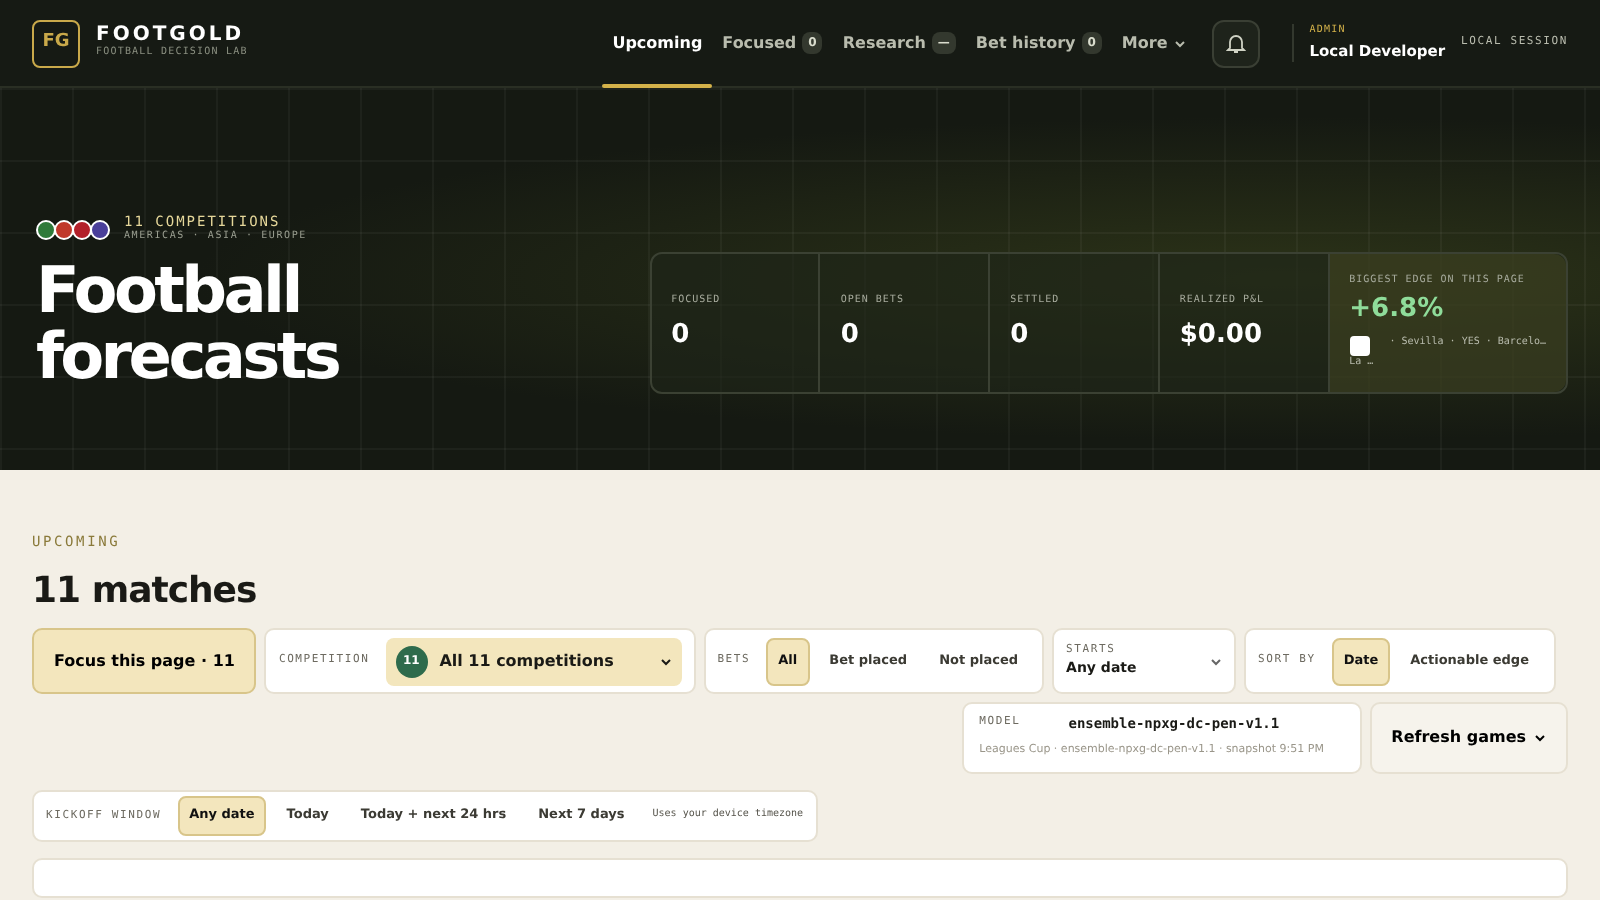 This screenshot has width=1600, height=900. What do you see at coordinates (1153, 43) in the screenshot?
I see `nav-tab: More` at bounding box center [1153, 43].